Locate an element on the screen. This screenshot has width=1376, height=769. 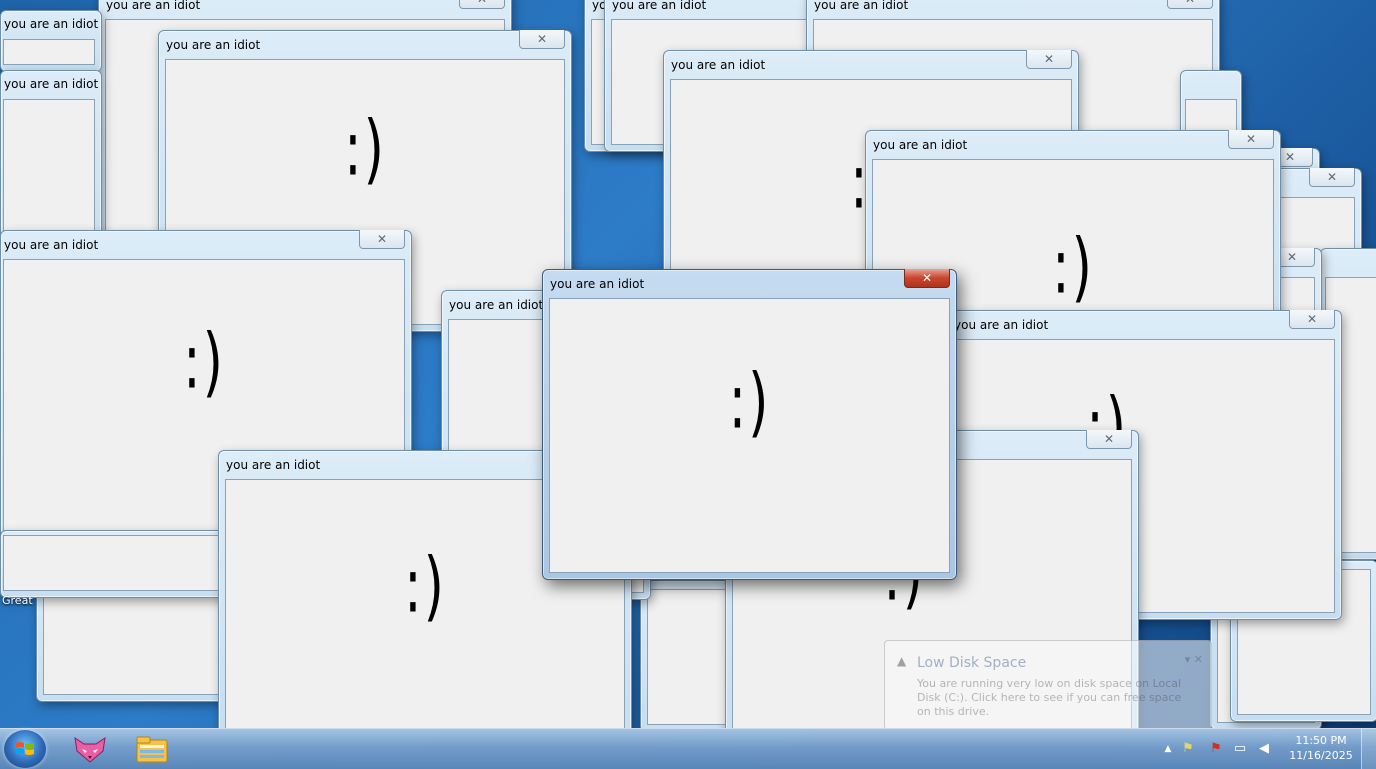
notification-close-icon: ▾ ✕ is located at coordinates (1194, 659).